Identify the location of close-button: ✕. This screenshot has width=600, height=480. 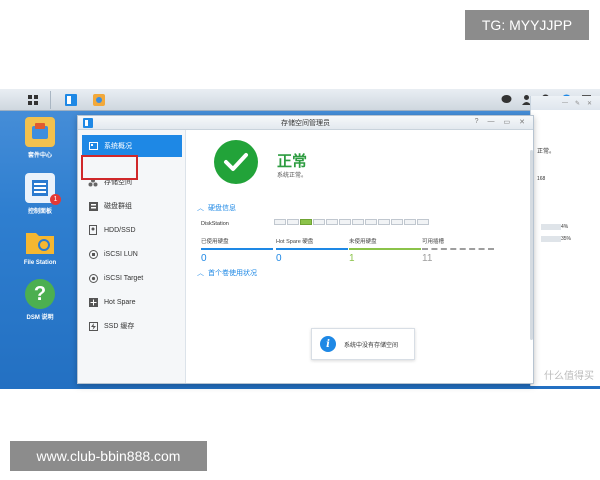
(522, 122).